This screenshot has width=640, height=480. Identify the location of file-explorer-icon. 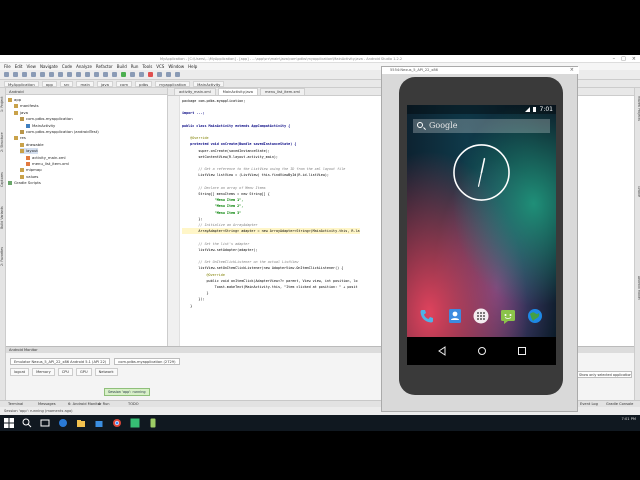
(81, 423).